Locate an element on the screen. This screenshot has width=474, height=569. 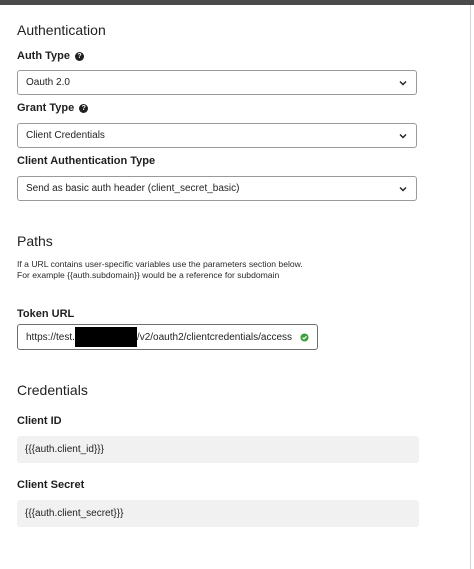
token-url-label: Token URL is located at coordinates (45, 314).